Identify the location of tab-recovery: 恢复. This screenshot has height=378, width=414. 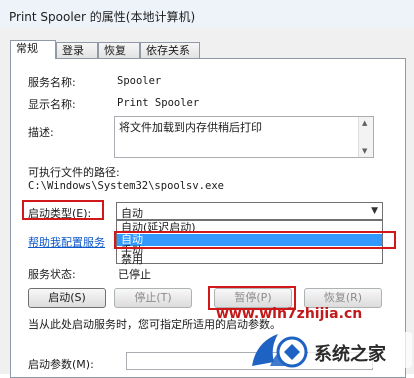
(119, 50).